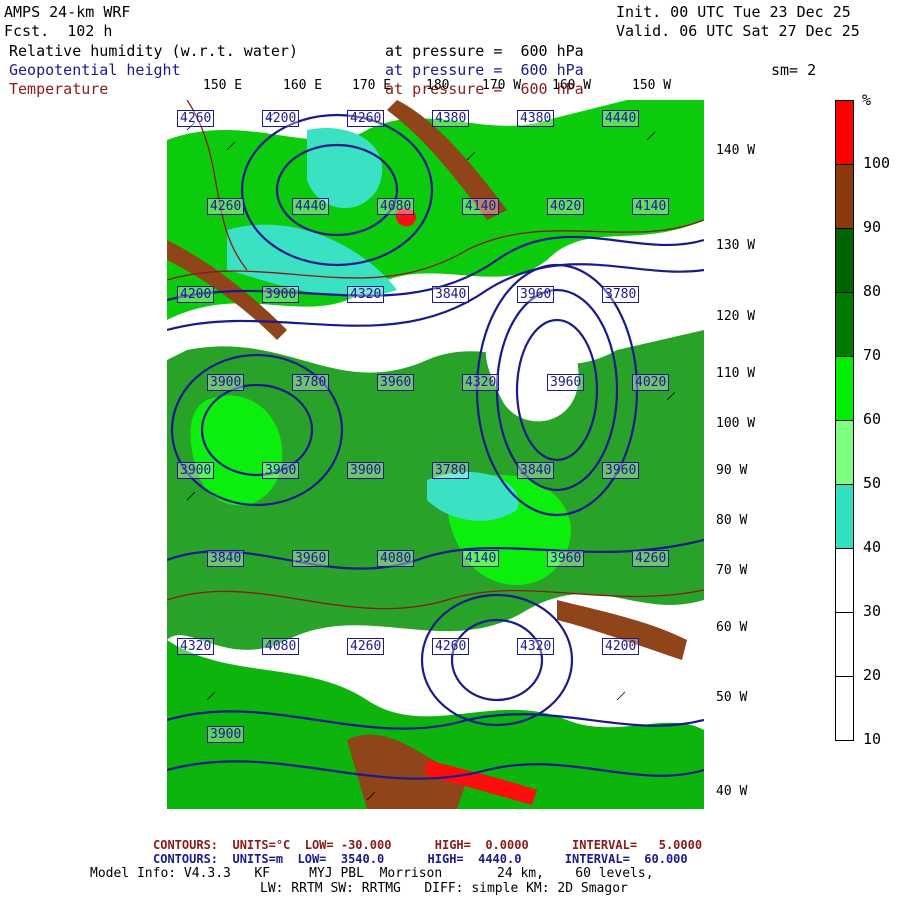 The image size is (900, 900). Describe the element at coordinates (303, 85) in the screenshot. I see `lon-label: 160 E` at that location.